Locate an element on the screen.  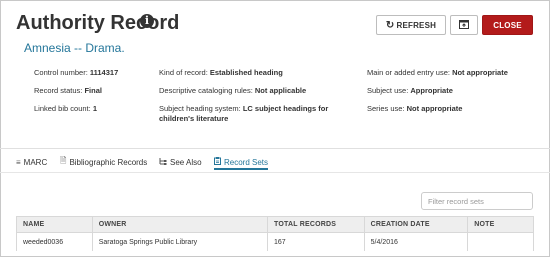
subject-use-field: Subject use: Appropriate is located at coordinates (410, 91).